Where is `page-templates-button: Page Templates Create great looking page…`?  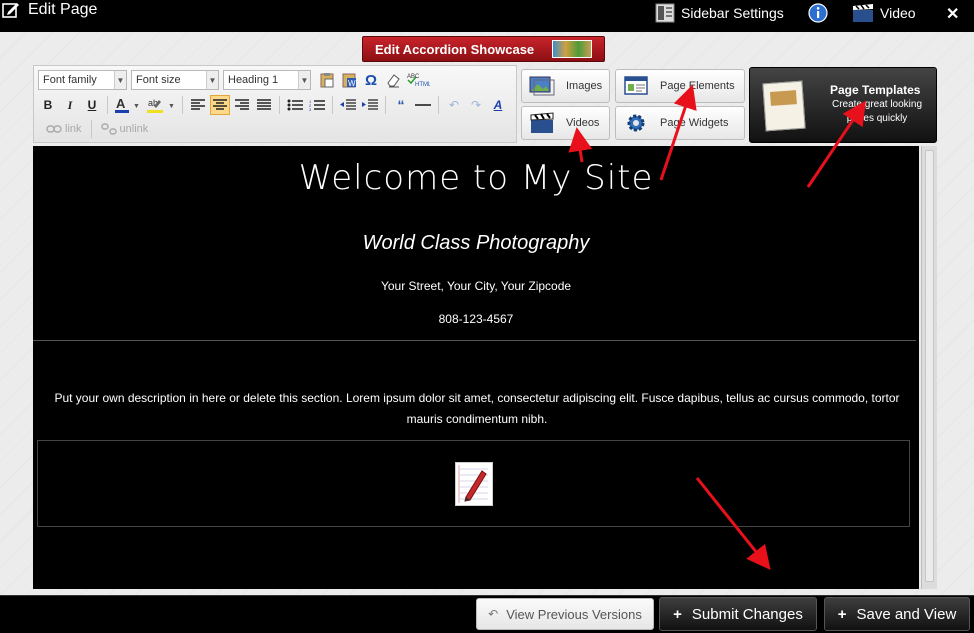
page-templates-button: Page Templates Create great looking page… is located at coordinates (843, 105).